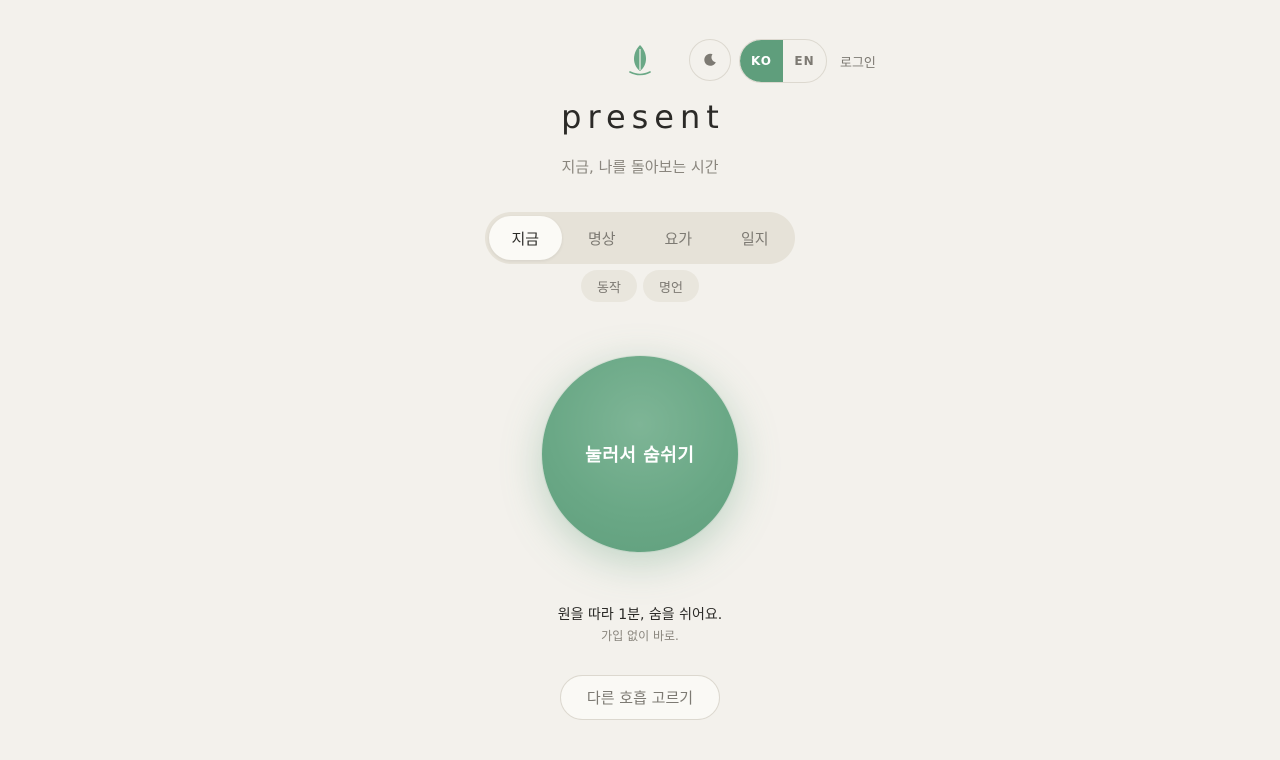 This screenshot has height=760, width=1280. I want to click on breath-start-label: 눌러서 숨쉬기, so click(640, 455).